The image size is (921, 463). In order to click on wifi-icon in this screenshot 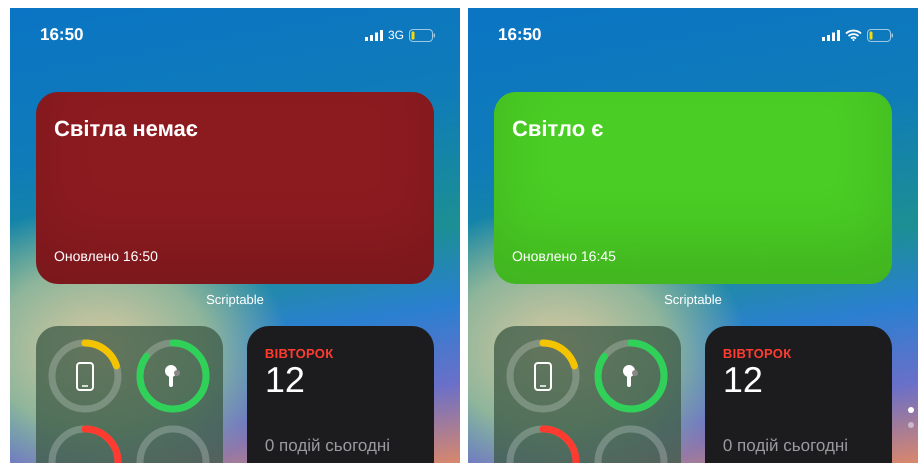, I will do `click(853, 35)`.